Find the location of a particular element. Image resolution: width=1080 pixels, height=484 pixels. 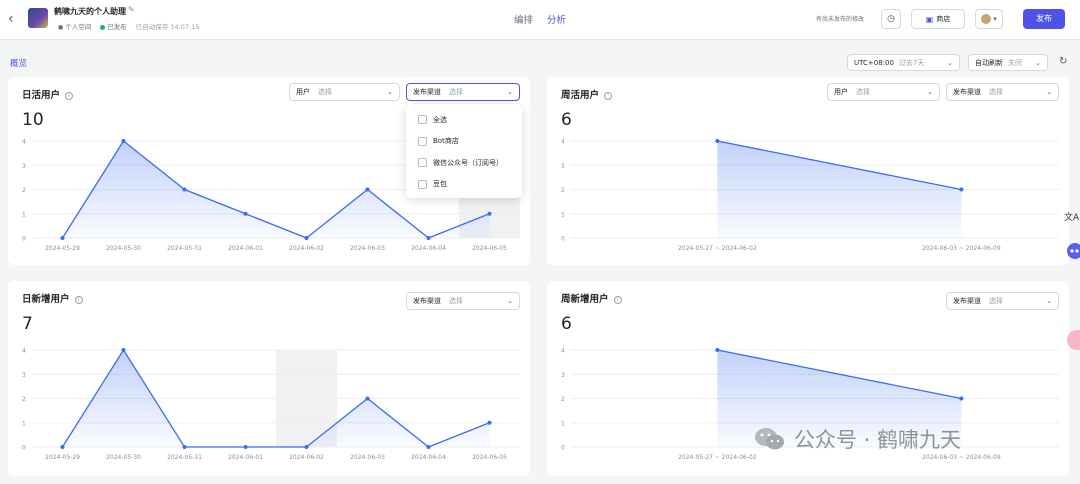

time-range-select: UTC+08:00 过去7天 ⌄ is located at coordinates (903, 62).